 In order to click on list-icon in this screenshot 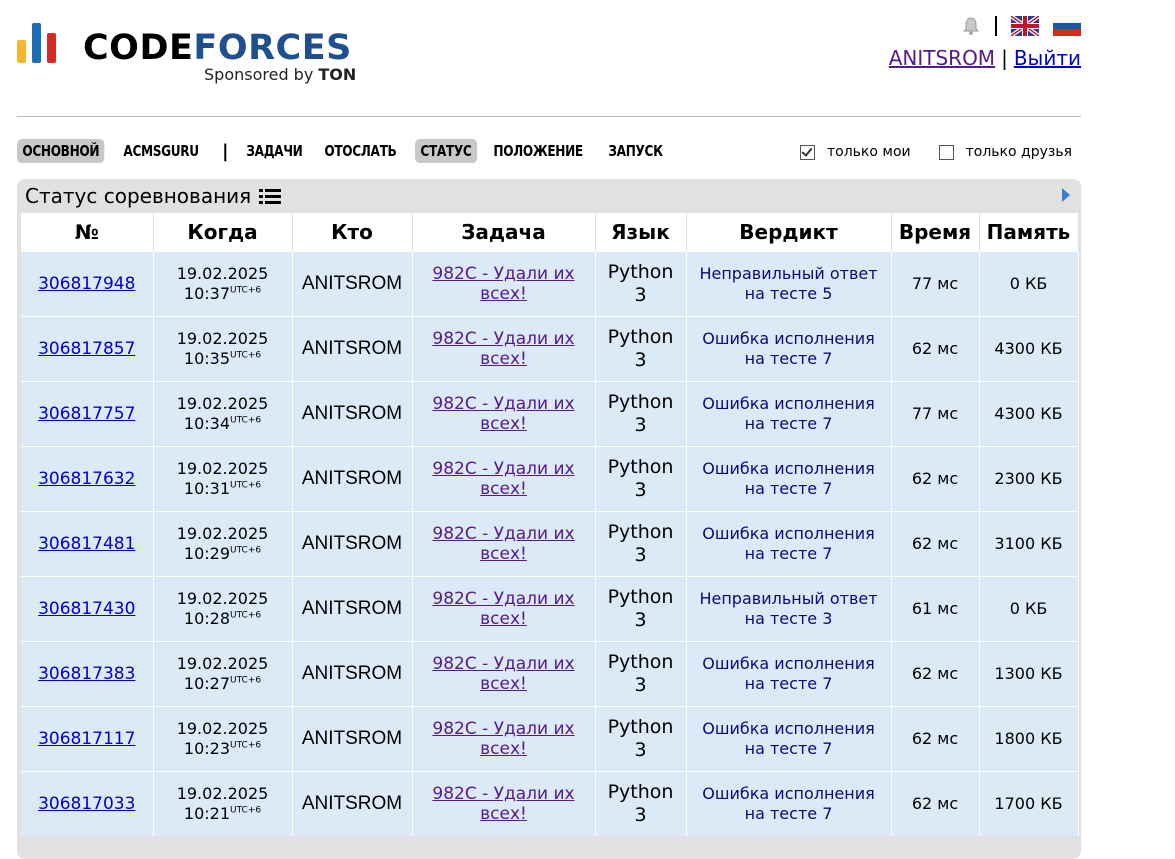, I will do `click(270, 196)`.